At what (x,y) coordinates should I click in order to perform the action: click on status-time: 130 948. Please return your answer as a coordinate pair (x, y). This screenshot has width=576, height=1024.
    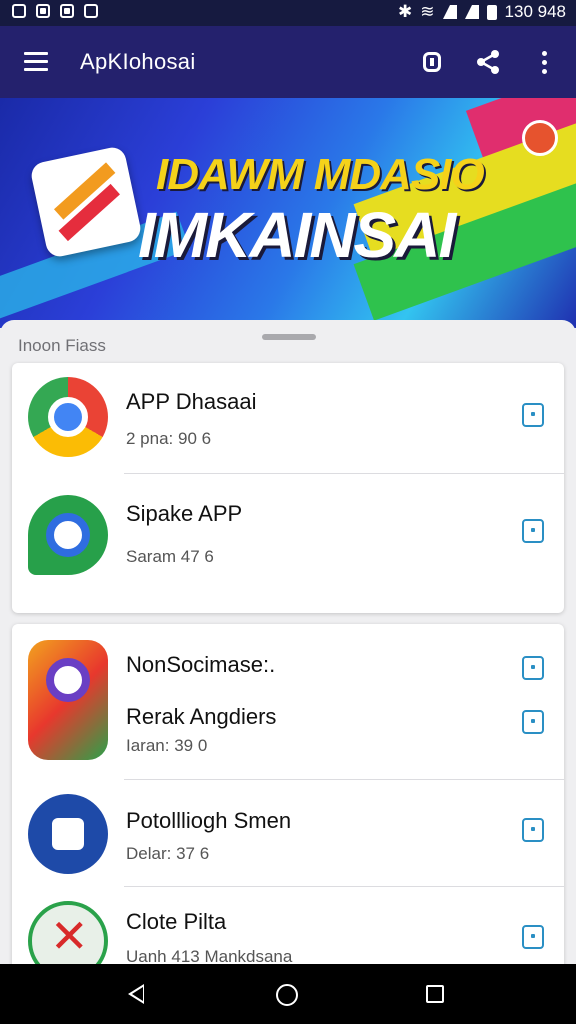
    Looking at the image, I should click on (535, 11).